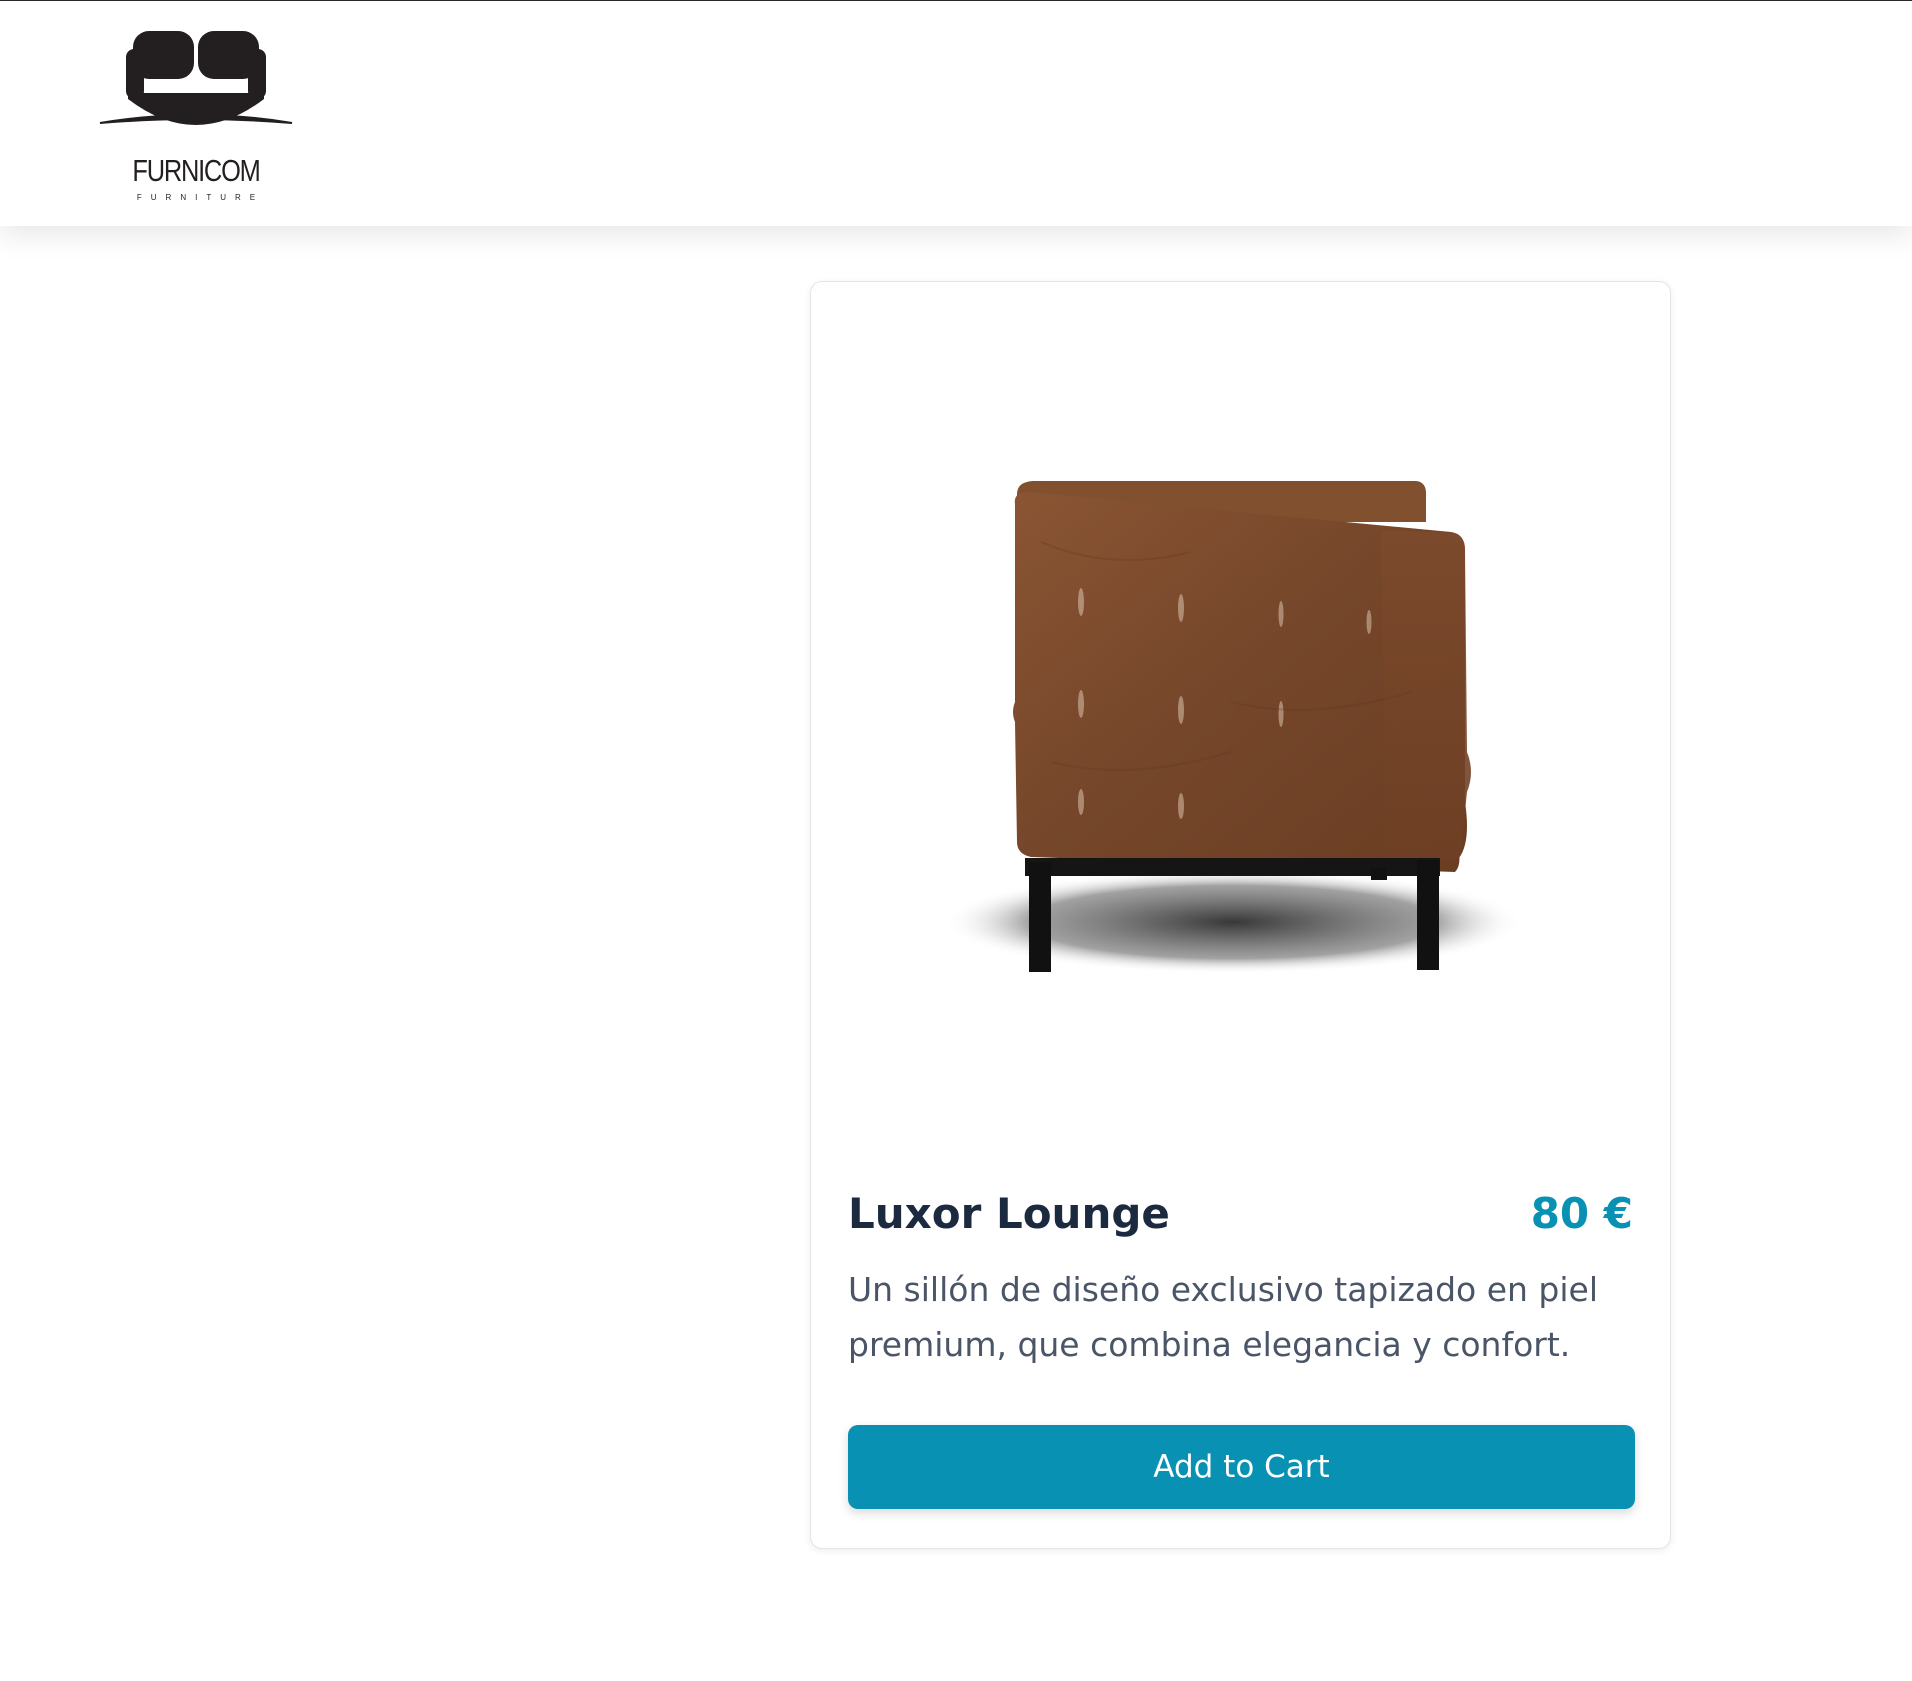 The image size is (1912, 1681). What do you see at coordinates (200, 197) in the screenshot?
I see `brand-tagline: FURNITURE` at bounding box center [200, 197].